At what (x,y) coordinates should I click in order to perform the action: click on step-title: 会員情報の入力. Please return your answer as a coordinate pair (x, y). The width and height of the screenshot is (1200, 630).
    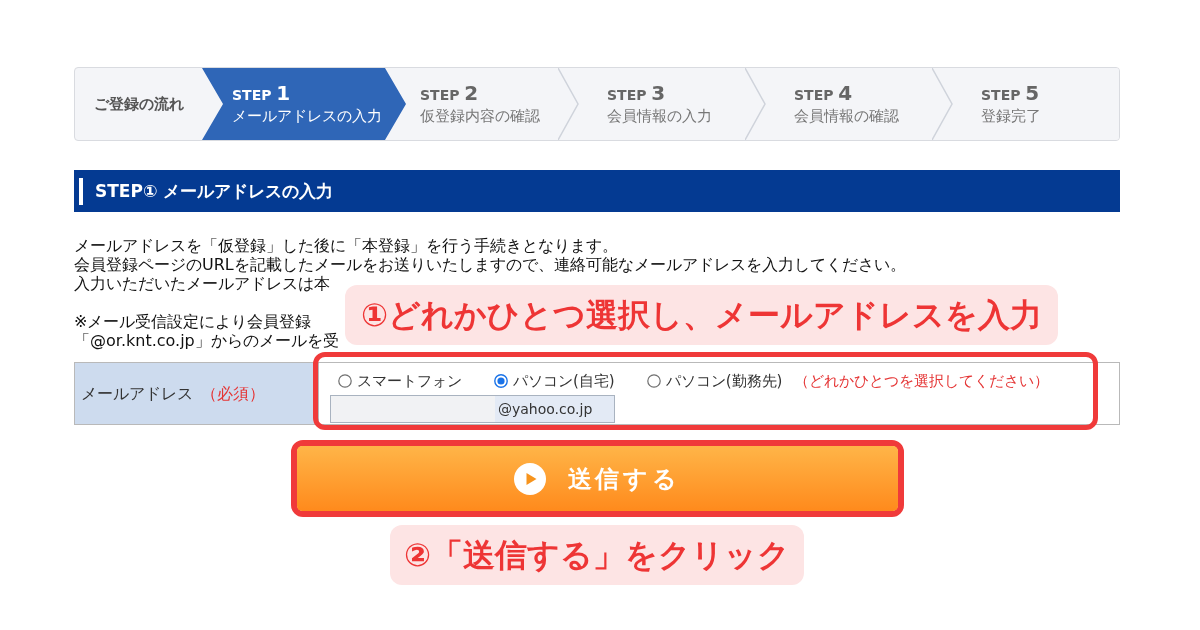
    Looking at the image, I should click on (659, 116).